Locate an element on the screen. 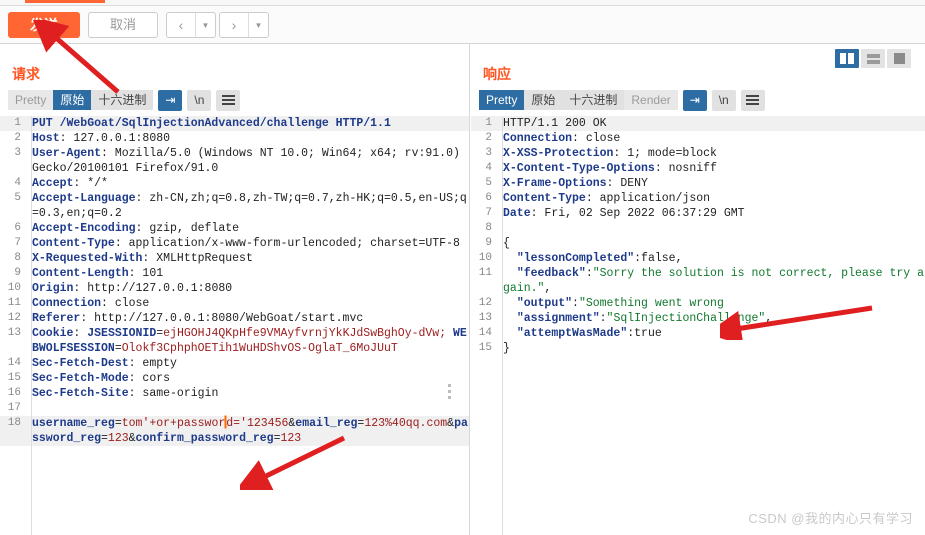 This screenshot has height=535, width=925. response-word-wrap-icon: ⇥ is located at coordinates (694, 100).